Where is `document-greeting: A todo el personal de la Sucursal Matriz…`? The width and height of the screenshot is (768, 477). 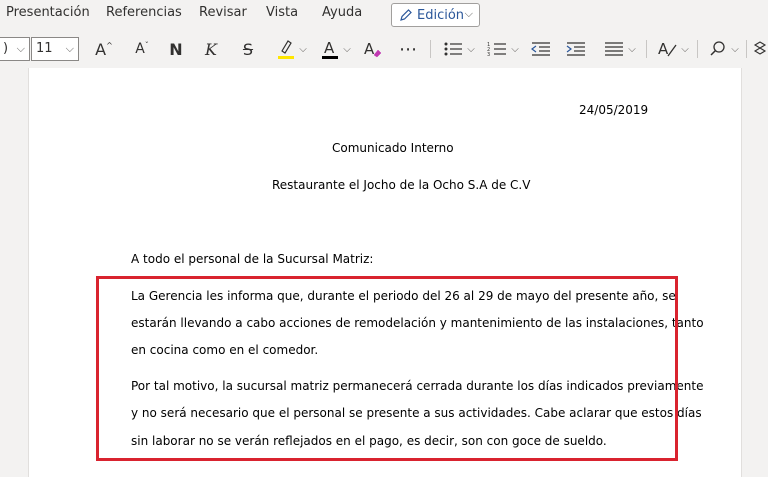
document-greeting: A todo el personal de la Sucursal Matriz… is located at coordinates (252, 259).